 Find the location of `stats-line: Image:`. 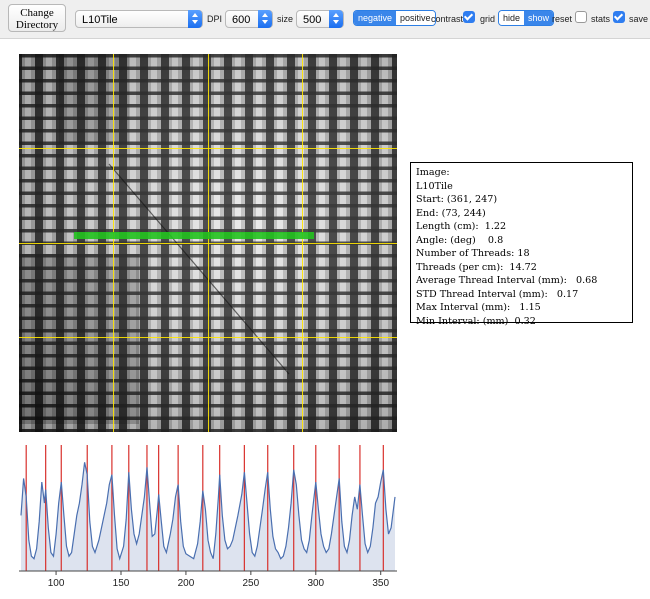

stats-line: Image: is located at coordinates (433, 172).